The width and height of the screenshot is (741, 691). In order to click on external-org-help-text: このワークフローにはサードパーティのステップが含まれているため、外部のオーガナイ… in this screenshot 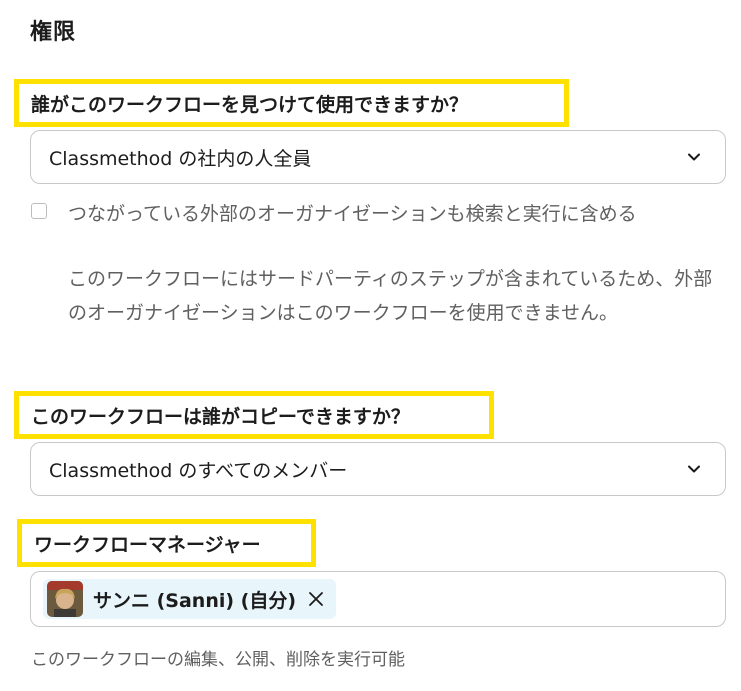, I will do `click(390, 296)`.